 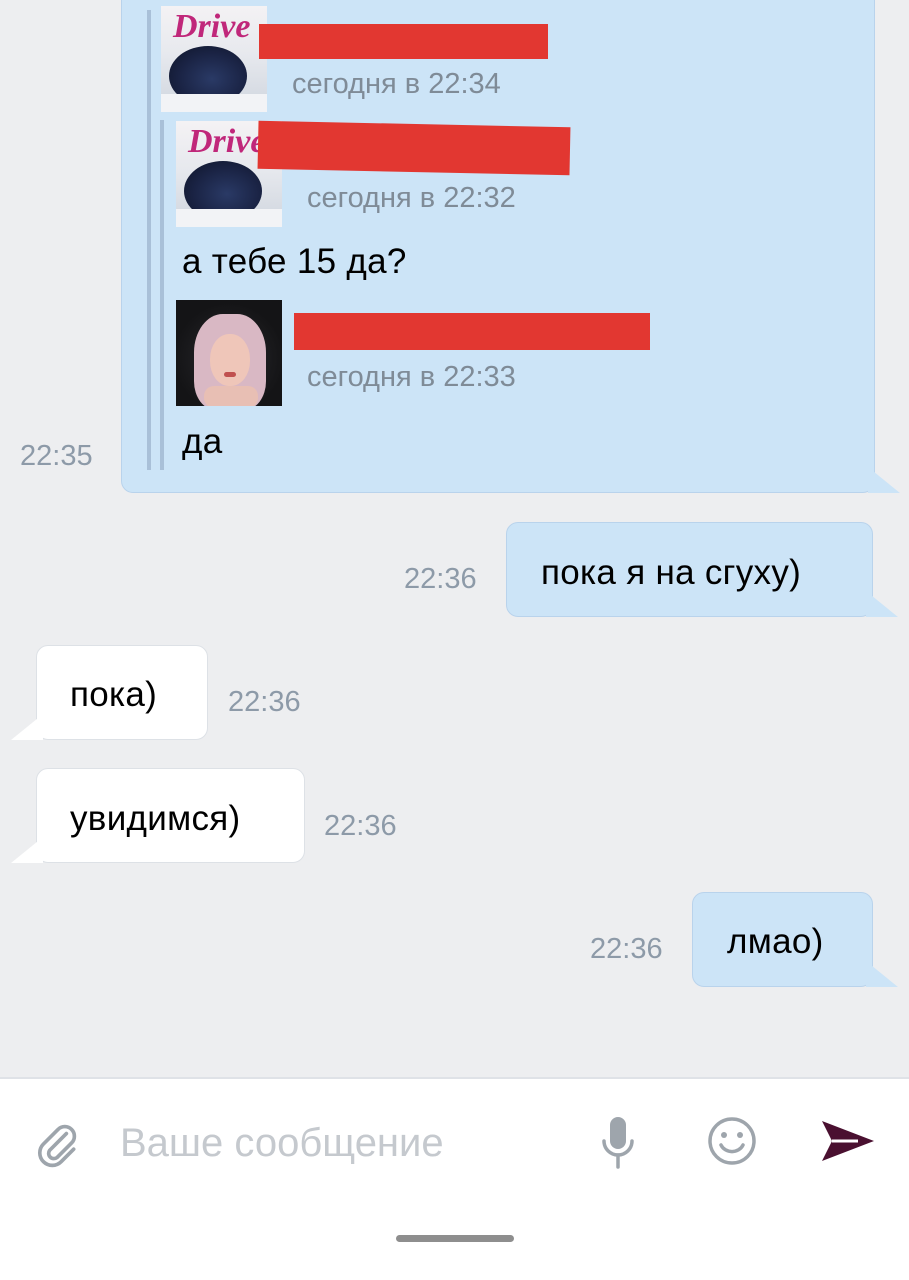 I want to click on quoted-date: сегодня в 22:34, so click(x=396, y=84).